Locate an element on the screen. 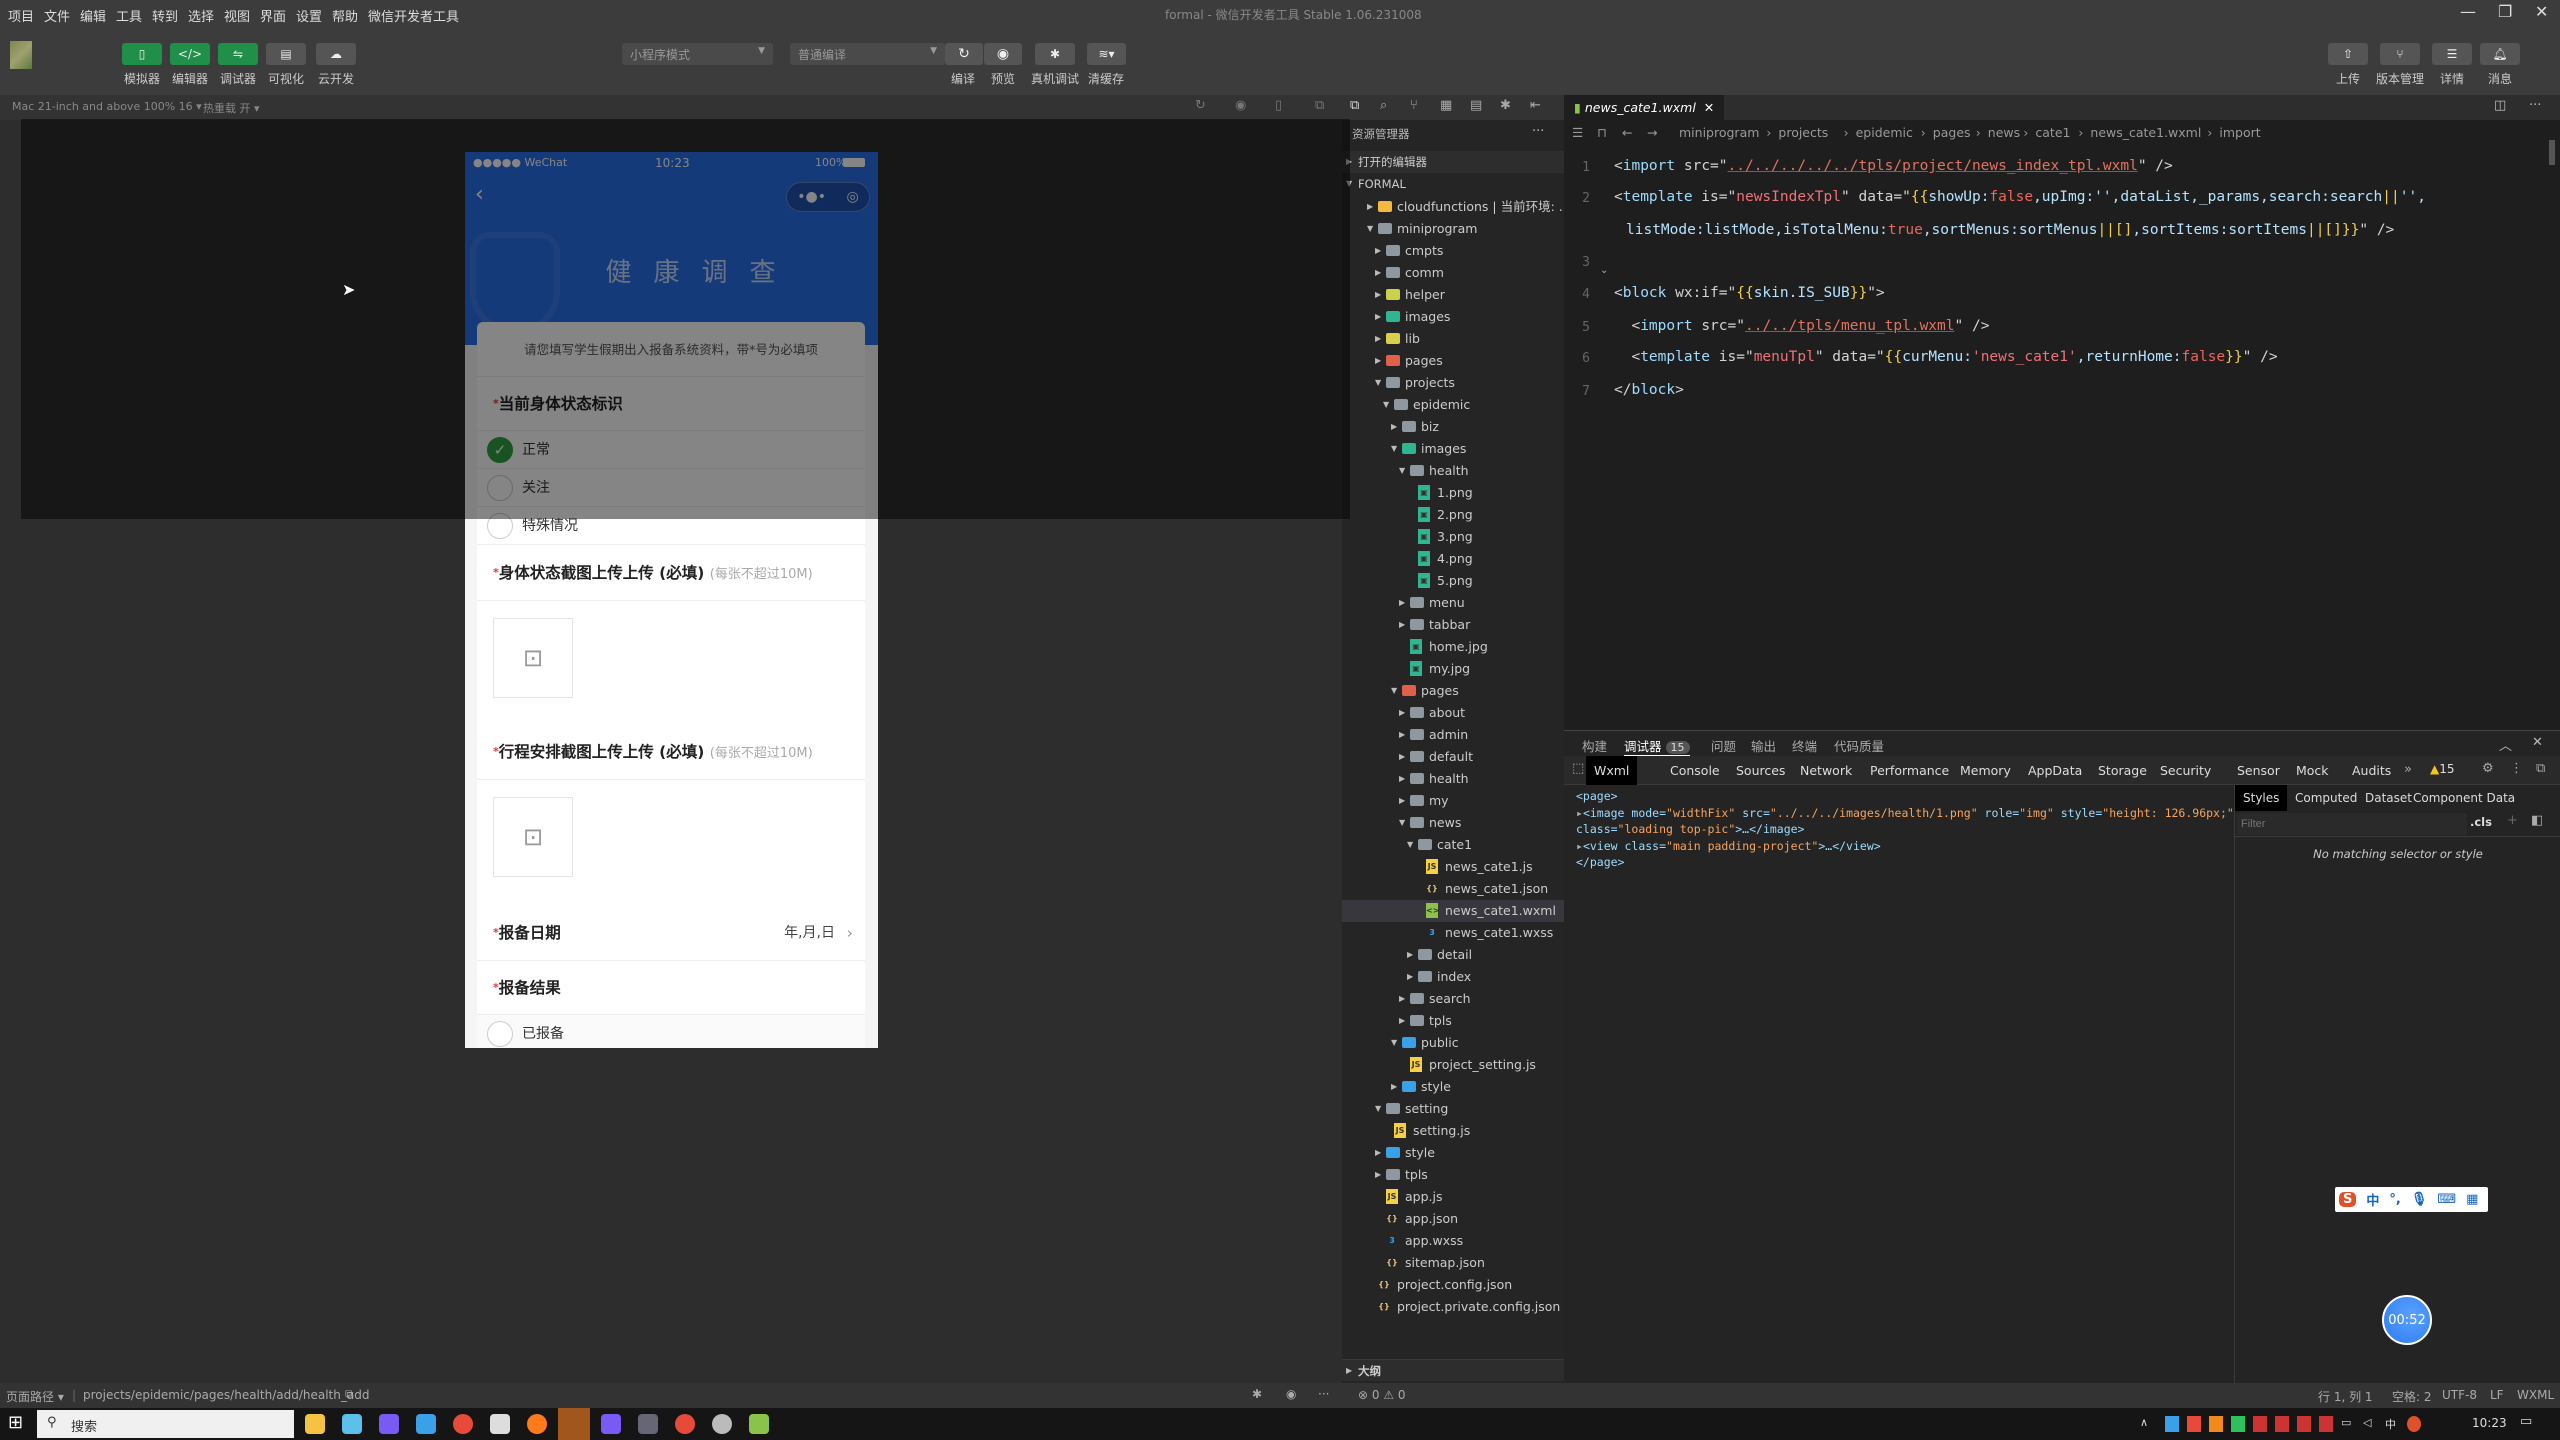 Image resolution: width=2560 pixels, height=1440 pixels. menu-item: 微信开发者工具 is located at coordinates (413, 15).